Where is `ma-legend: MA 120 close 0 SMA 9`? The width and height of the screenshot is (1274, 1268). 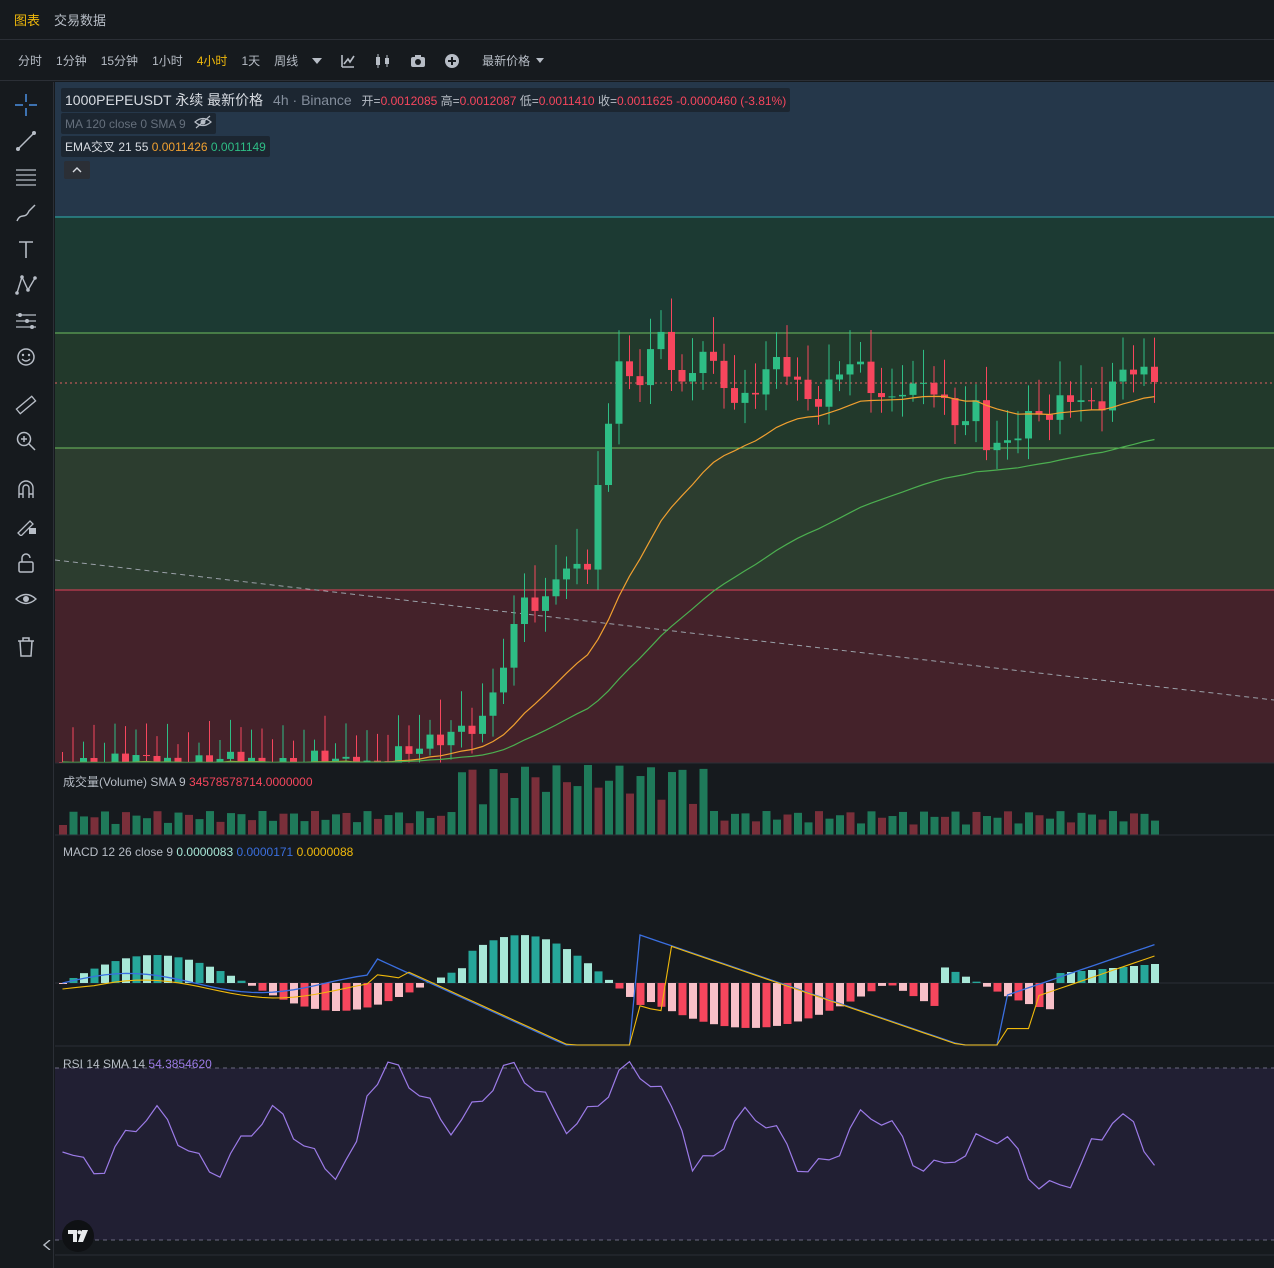 ma-legend: MA 120 close 0 SMA 9 is located at coordinates (138, 123).